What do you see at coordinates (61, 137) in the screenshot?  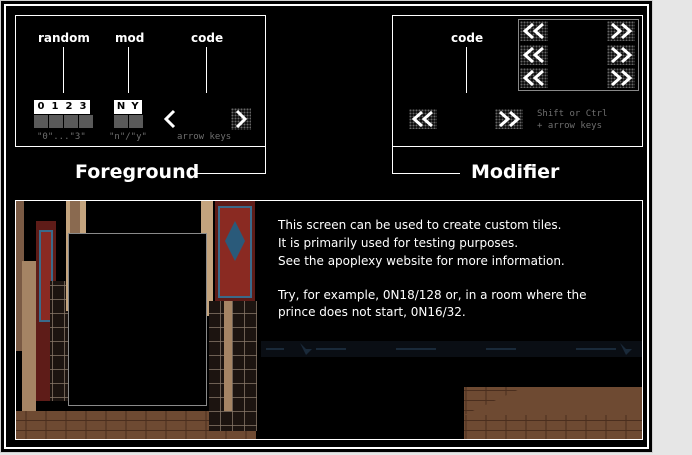 I see `random-hint: "0"..."3"` at bounding box center [61, 137].